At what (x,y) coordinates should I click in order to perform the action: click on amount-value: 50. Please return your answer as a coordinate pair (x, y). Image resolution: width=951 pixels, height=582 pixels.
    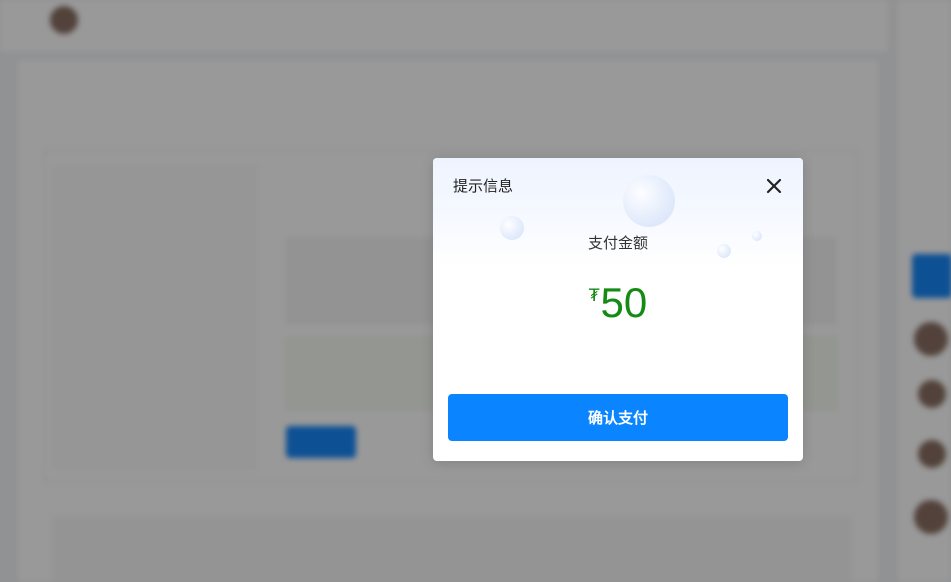
    Looking at the image, I should click on (624, 302).